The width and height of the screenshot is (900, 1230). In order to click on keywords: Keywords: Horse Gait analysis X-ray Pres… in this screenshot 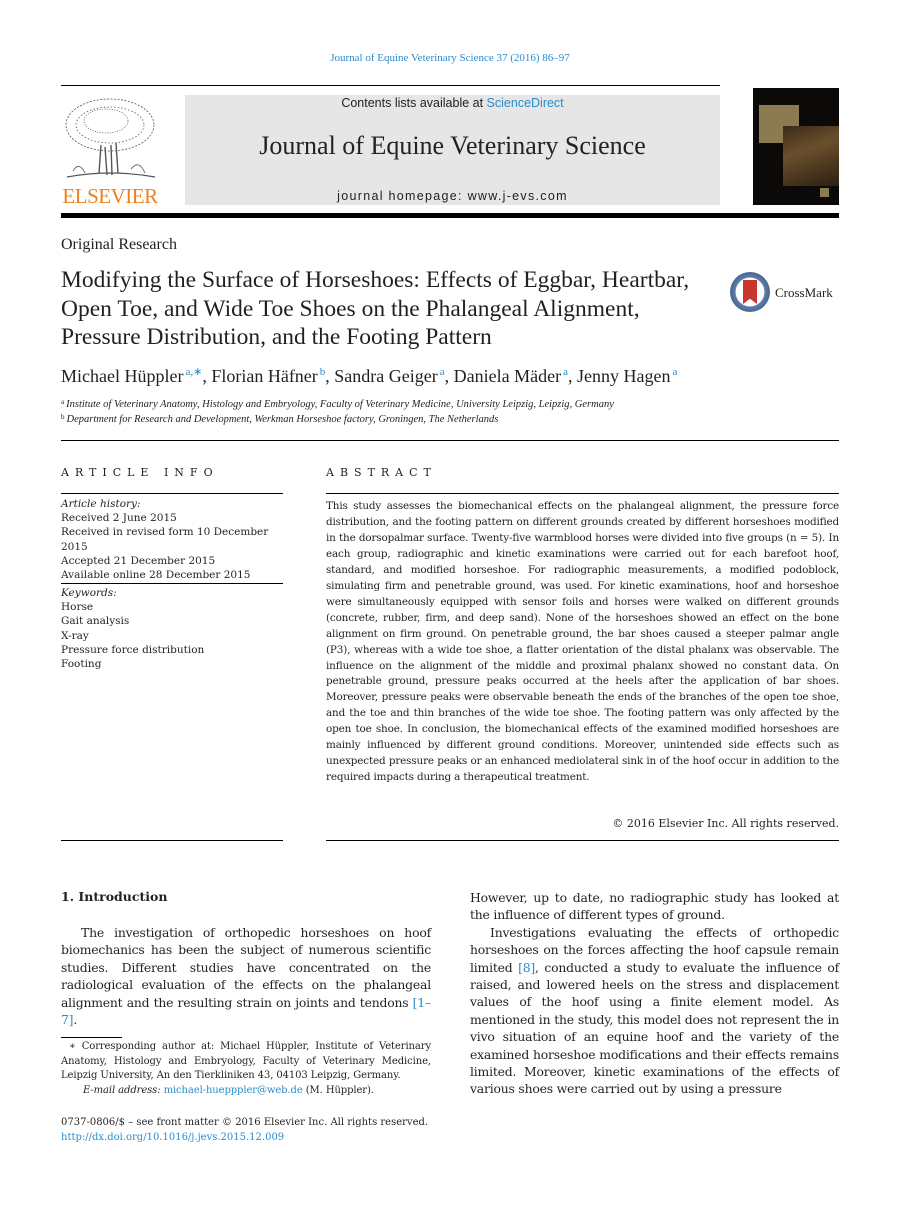, I will do `click(172, 628)`.